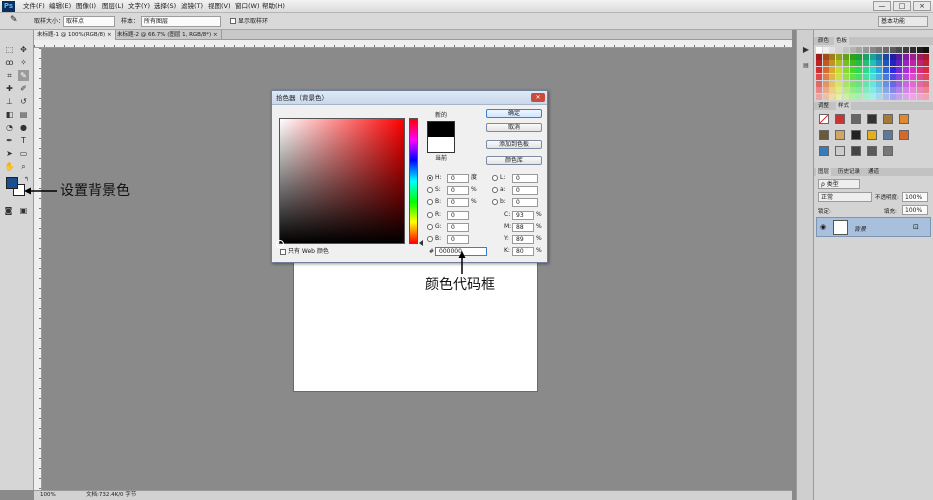 Image resolution: width=933 pixels, height=500 pixels. Describe the element at coordinates (245, 230) in the screenshot. I see `annotation-arrows` at that location.